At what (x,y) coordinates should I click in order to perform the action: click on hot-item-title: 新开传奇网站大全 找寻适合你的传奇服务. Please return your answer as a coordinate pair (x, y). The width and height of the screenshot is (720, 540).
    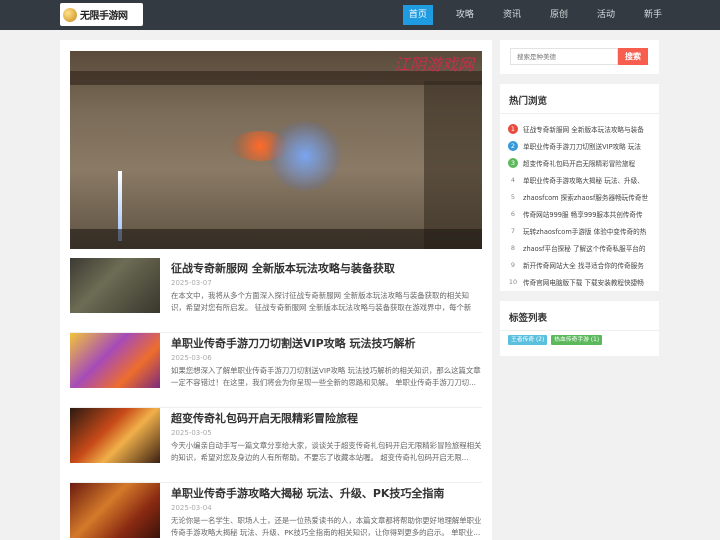
    Looking at the image, I should click on (583, 265).